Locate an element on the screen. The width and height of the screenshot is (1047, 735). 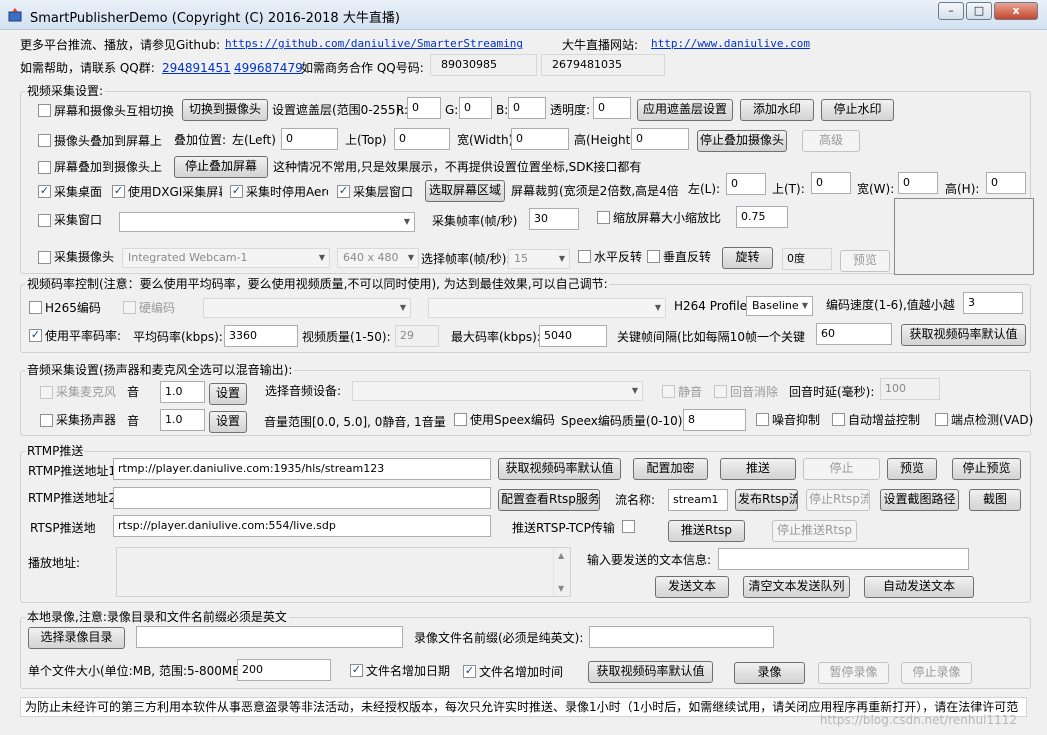
stop-watermark-button: 停止水印 is located at coordinates (857, 110).